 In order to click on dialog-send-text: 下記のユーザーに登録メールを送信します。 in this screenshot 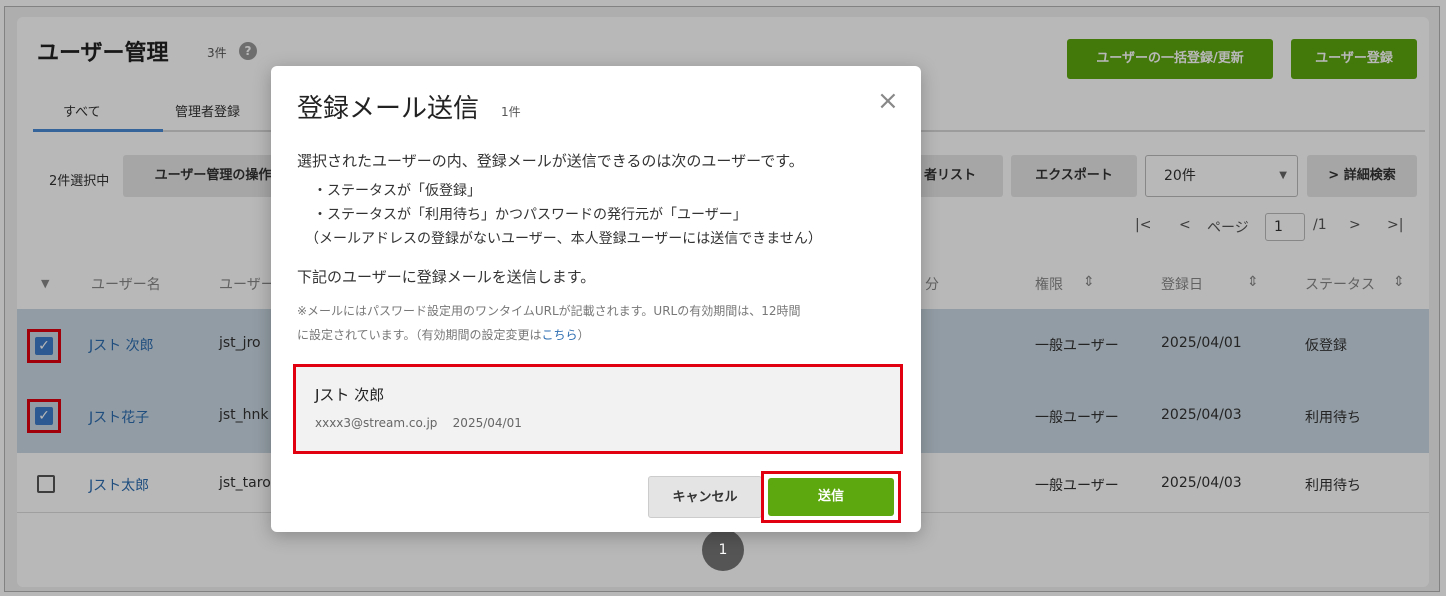, I will do `click(446, 277)`.